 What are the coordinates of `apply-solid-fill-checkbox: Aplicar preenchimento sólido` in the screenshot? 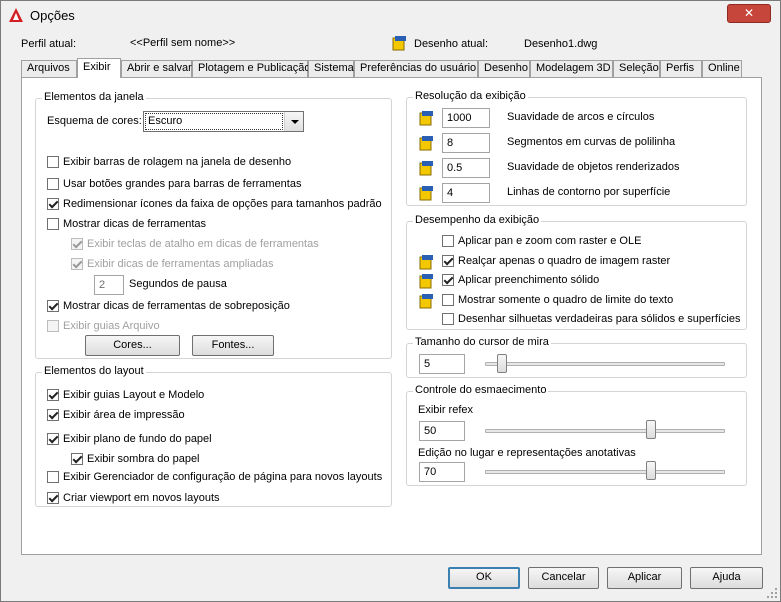 It's located at (520, 280).